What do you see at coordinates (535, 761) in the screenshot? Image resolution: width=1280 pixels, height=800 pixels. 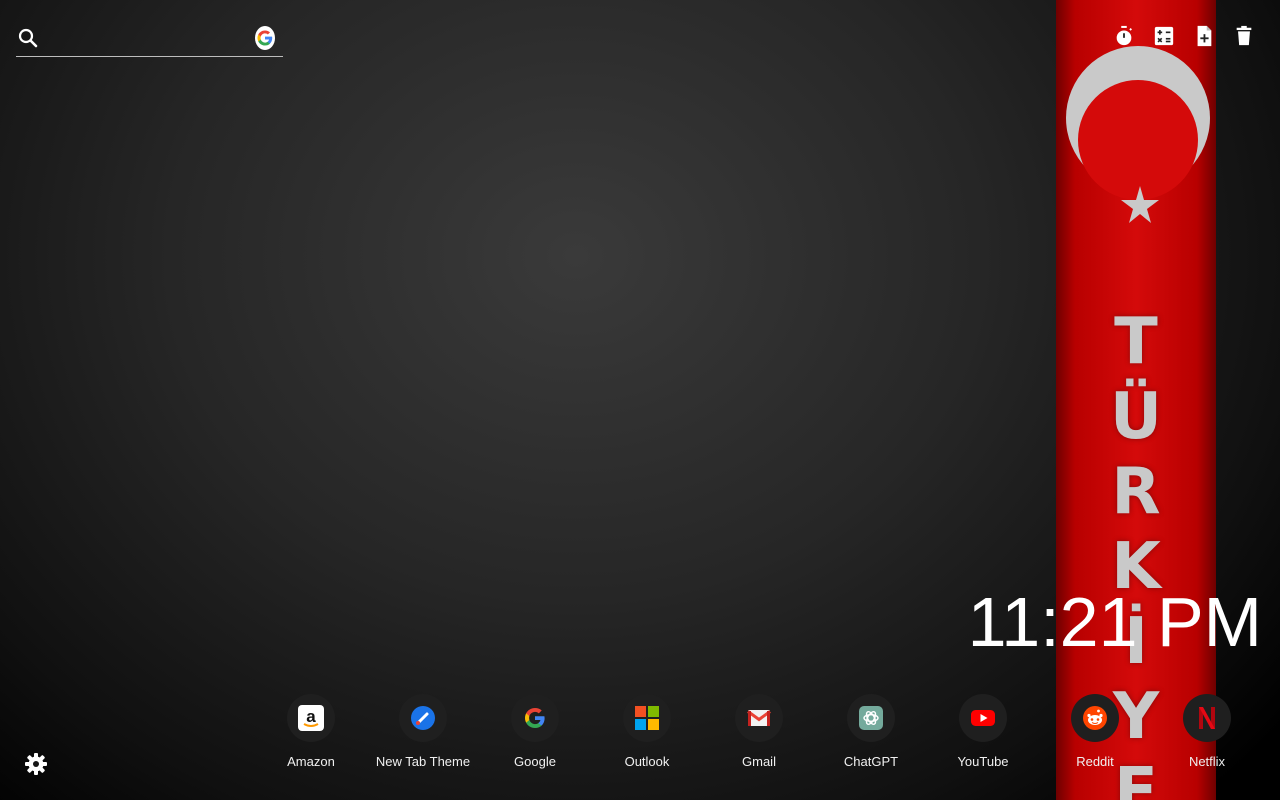 I see `shortcut-label: Google` at bounding box center [535, 761].